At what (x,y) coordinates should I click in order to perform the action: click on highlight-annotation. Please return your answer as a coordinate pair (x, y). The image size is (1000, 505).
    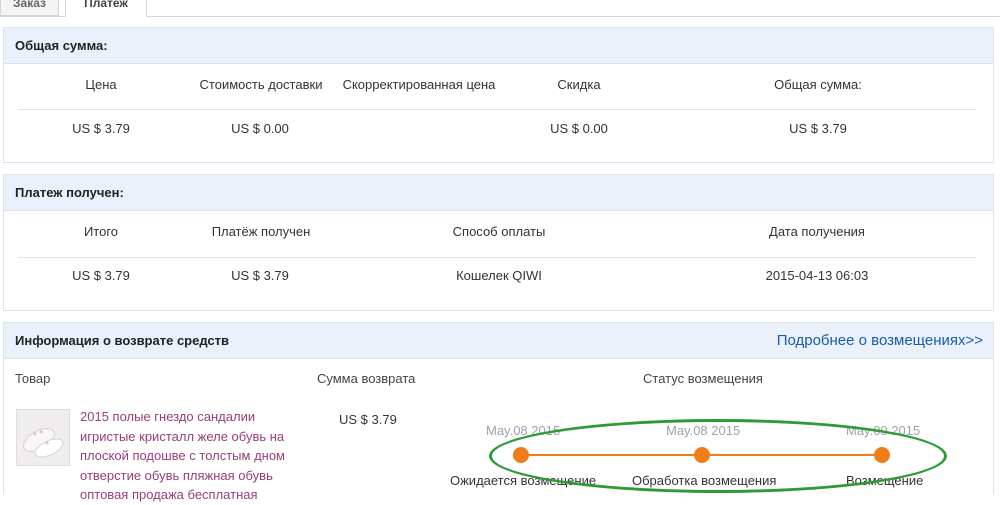
    Looking at the image, I should click on (718, 456).